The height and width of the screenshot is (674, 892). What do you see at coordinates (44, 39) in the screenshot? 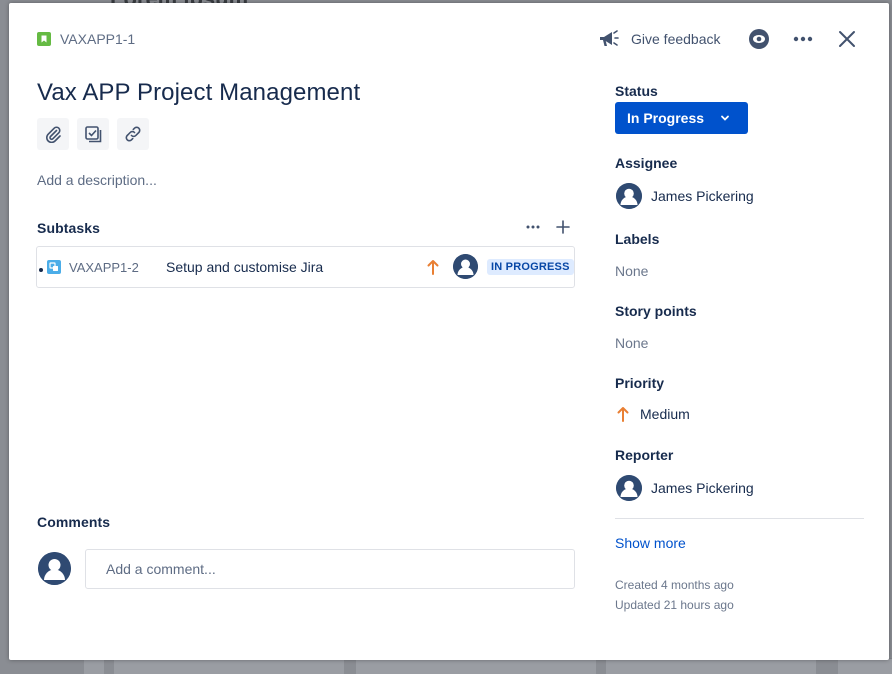
I see `story-icon` at bounding box center [44, 39].